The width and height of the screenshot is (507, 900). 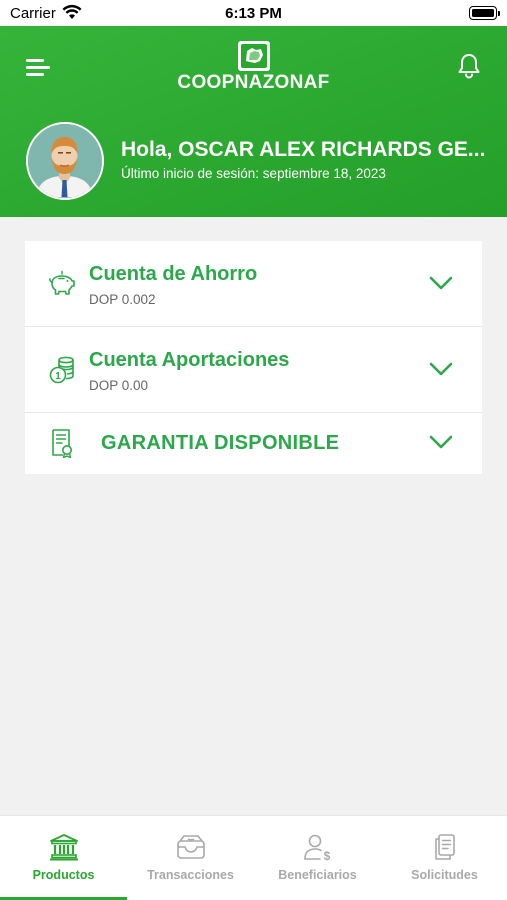 I want to click on tab-solicitudes: Solicitudes, so click(x=444, y=858).